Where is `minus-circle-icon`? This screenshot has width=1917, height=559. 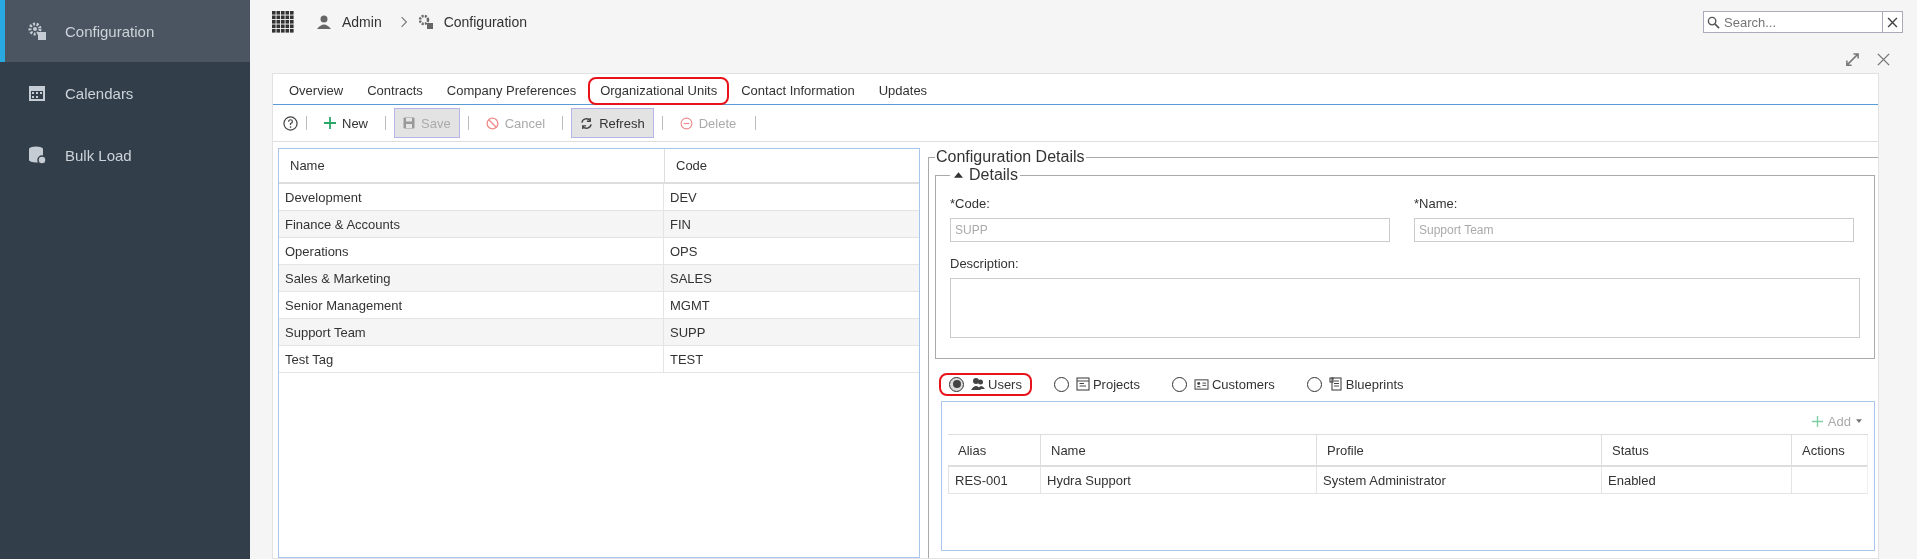 minus-circle-icon is located at coordinates (686, 123).